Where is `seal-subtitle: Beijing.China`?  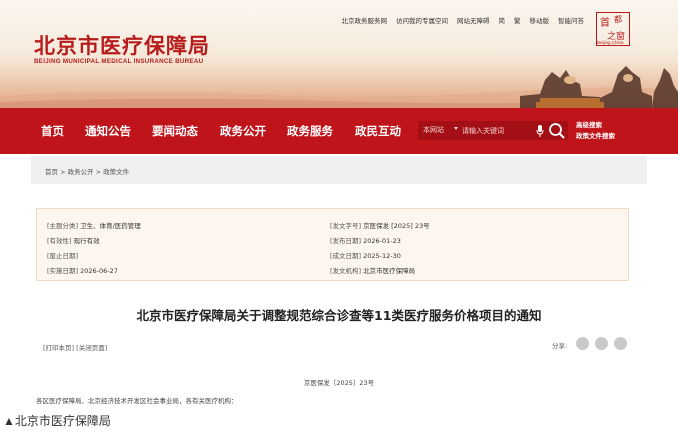 seal-subtitle: Beijing.China is located at coordinates (610, 42).